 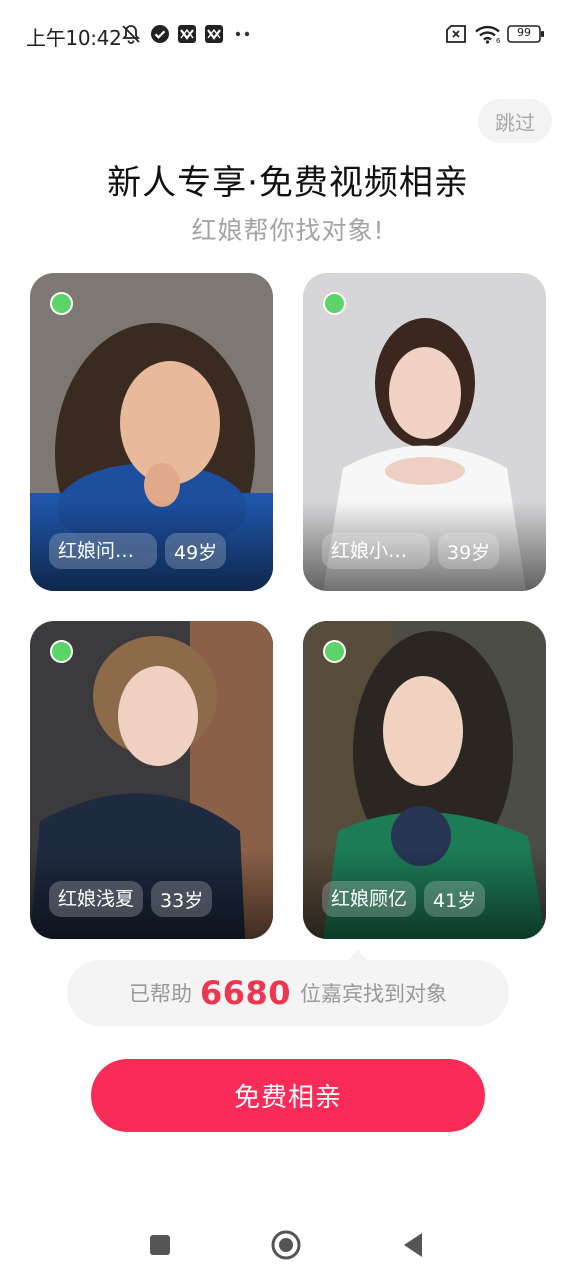 I want to click on free-matchmaking-button: 免费相亲, so click(x=288, y=1095).